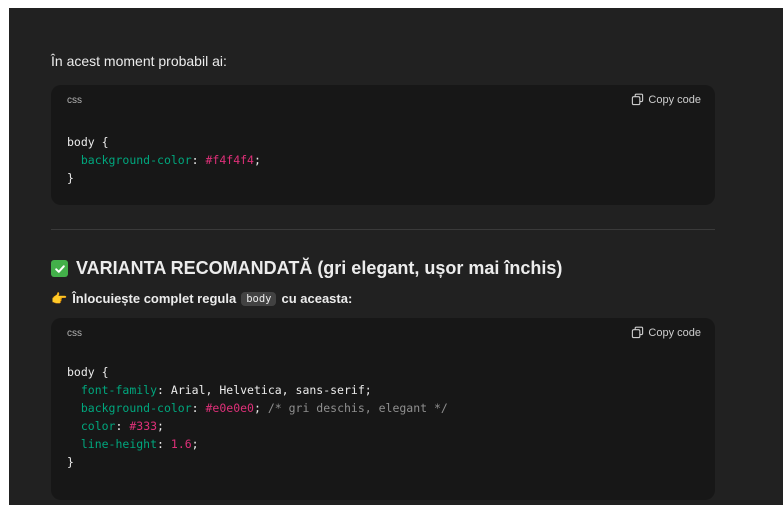  Describe the element at coordinates (229, 160) in the screenshot. I see `code-value: #f4f4f4` at that location.